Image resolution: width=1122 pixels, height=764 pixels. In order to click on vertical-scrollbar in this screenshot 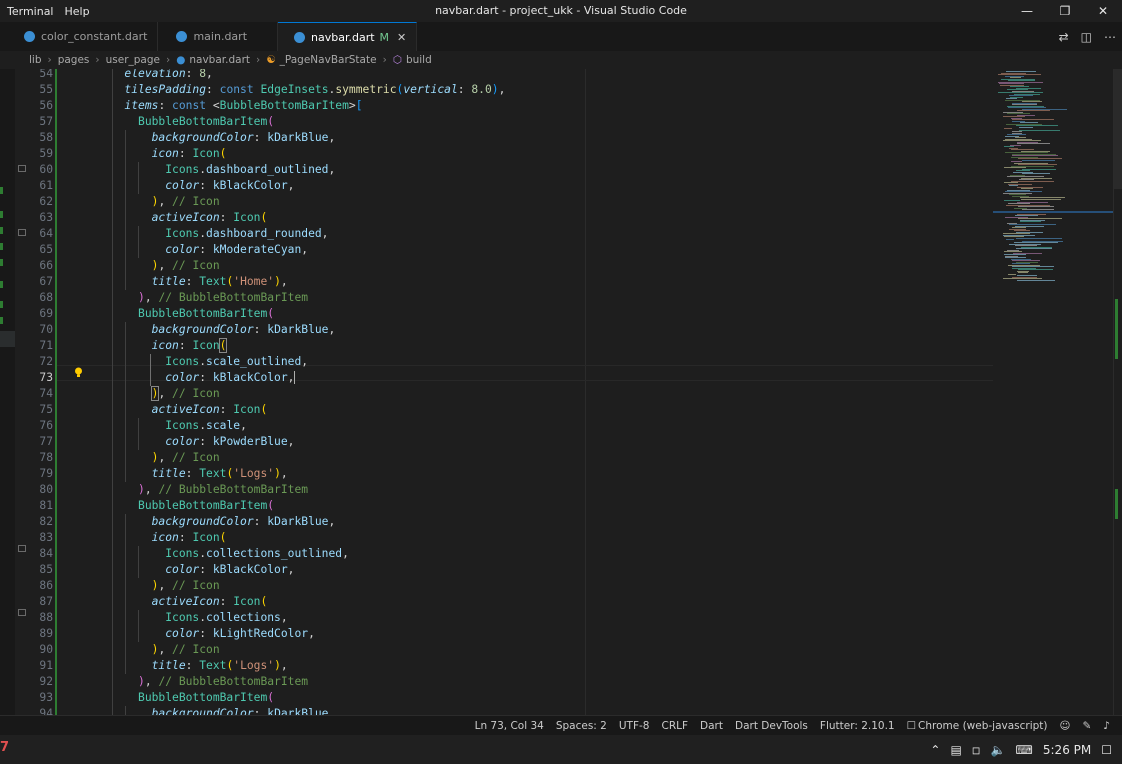, I will do `click(1117, 392)`.